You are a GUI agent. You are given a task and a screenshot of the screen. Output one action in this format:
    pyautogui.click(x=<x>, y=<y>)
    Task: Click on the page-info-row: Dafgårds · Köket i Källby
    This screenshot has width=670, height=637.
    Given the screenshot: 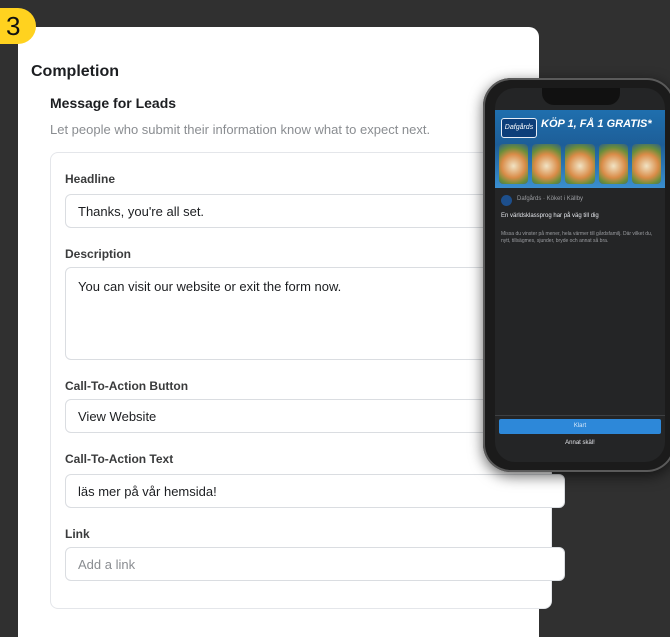 What is the action you would take?
    pyautogui.click(x=581, y=201)
    